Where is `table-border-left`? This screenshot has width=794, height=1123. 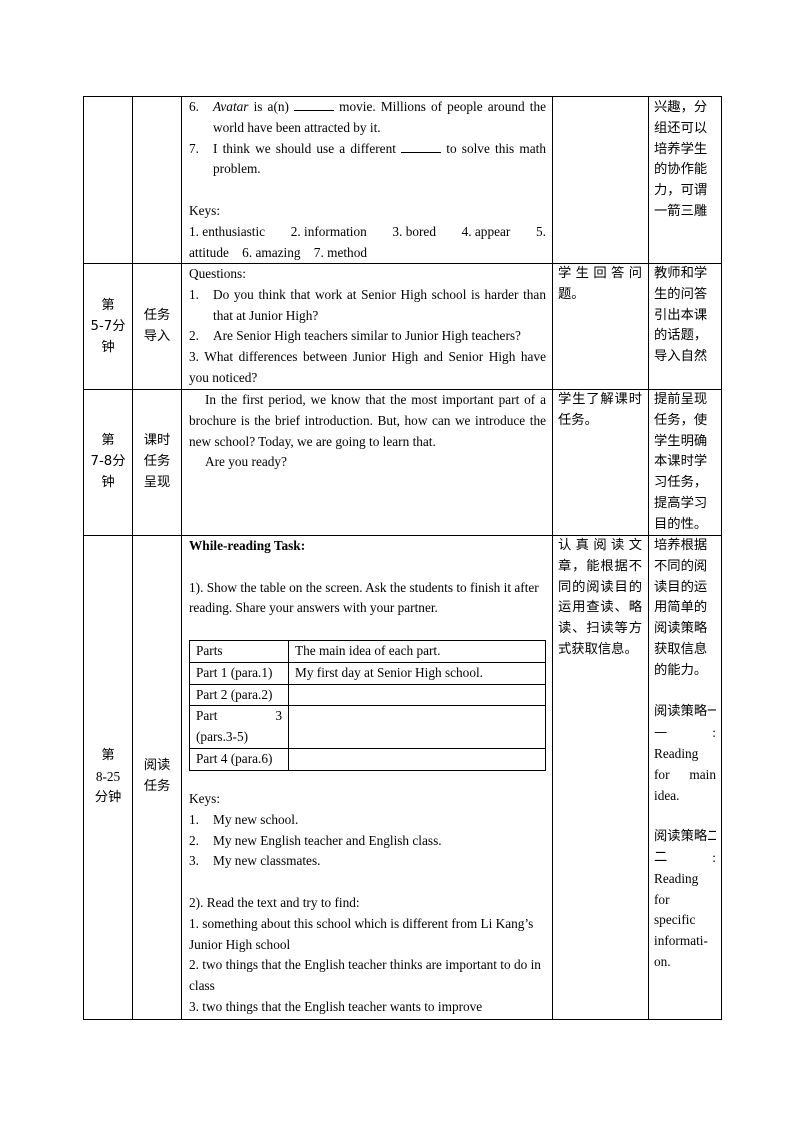 table-border-left is located at coordinates (83, 558).